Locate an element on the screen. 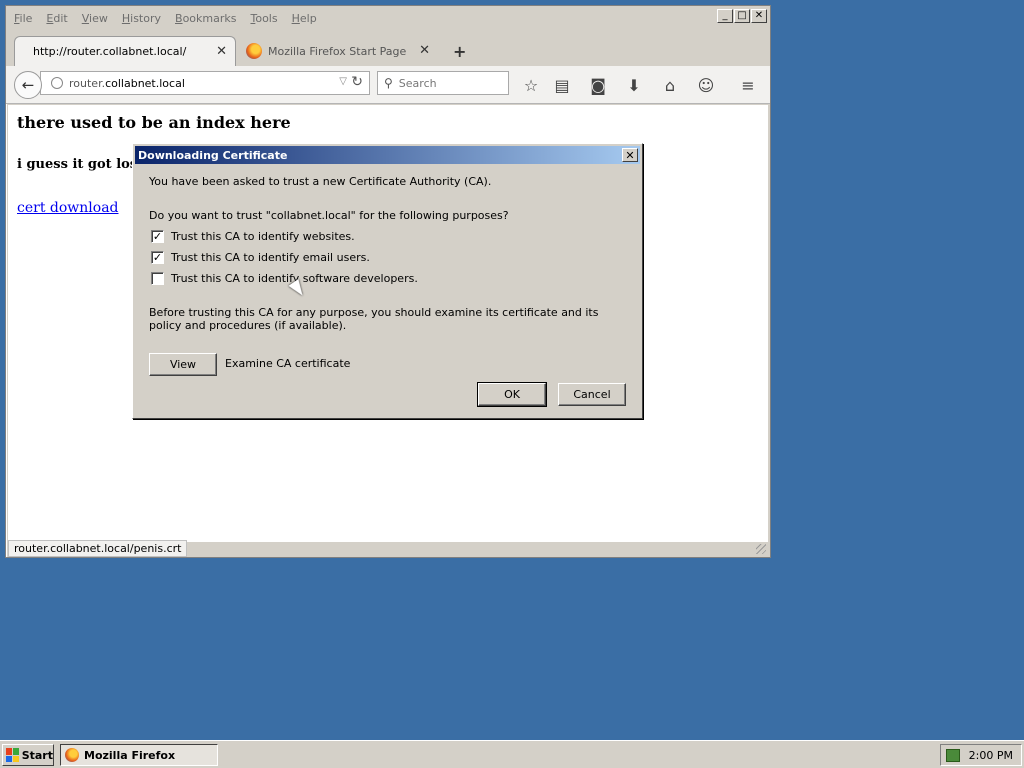  ok-button: OK is located at coordinates (512, 394).